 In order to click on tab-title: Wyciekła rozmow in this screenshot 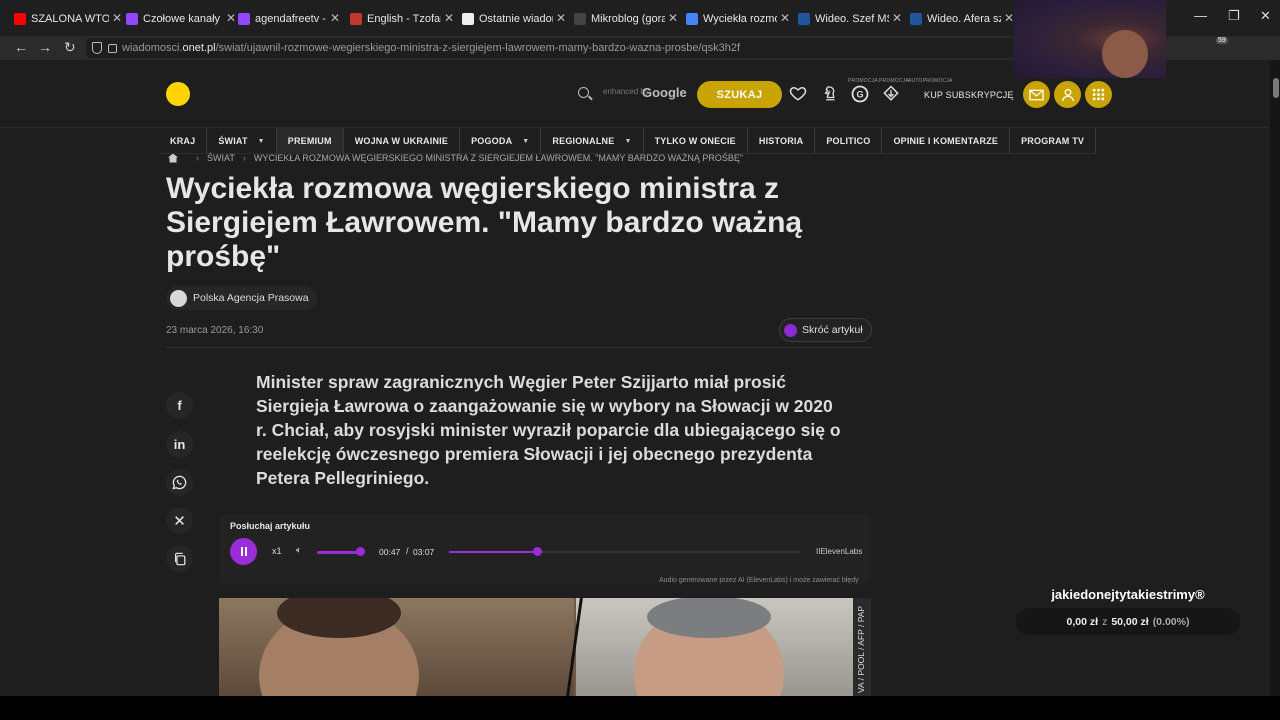, I will do `click(740, 19)`.